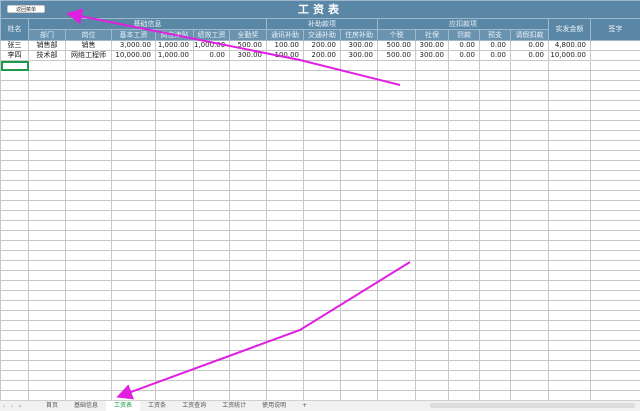  What do you see at coordinates (569, 45) in the screenshot?
I see `table-cell: 4,800.00` at bounding box center [569, 45].